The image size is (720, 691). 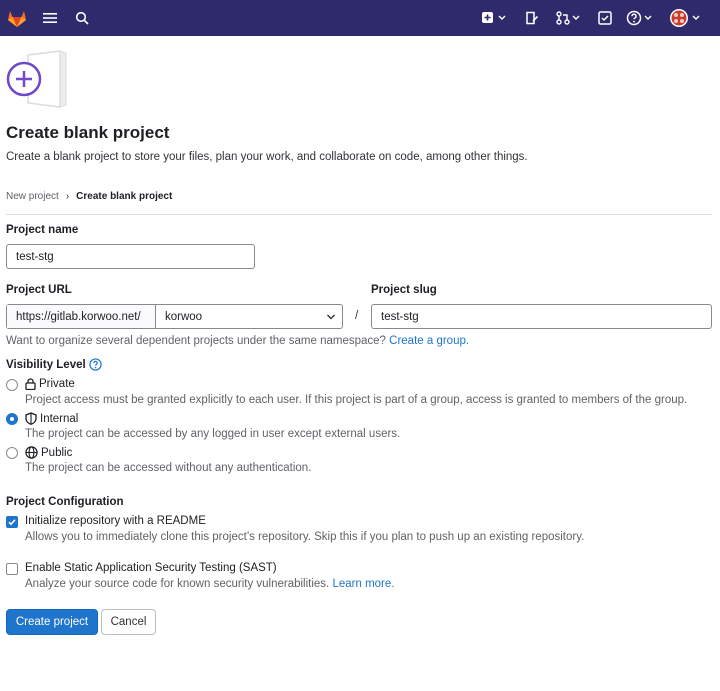 I want to click on visibility-level-label: Visibility Level, so click(x=54, y=364).